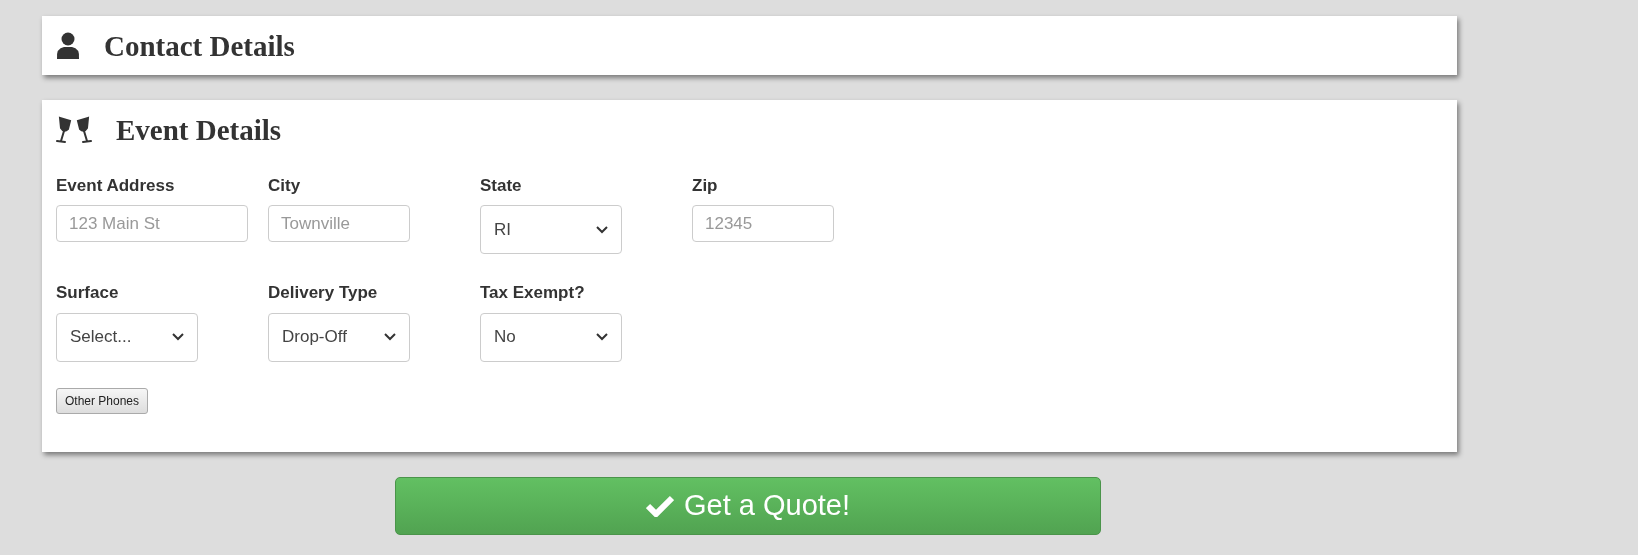 This screenshot has height=555, width=1638. What do you see at coordinates (705, 185) in the screenshot?
I see `field-label: Zip` at bounding box center [705, 185].